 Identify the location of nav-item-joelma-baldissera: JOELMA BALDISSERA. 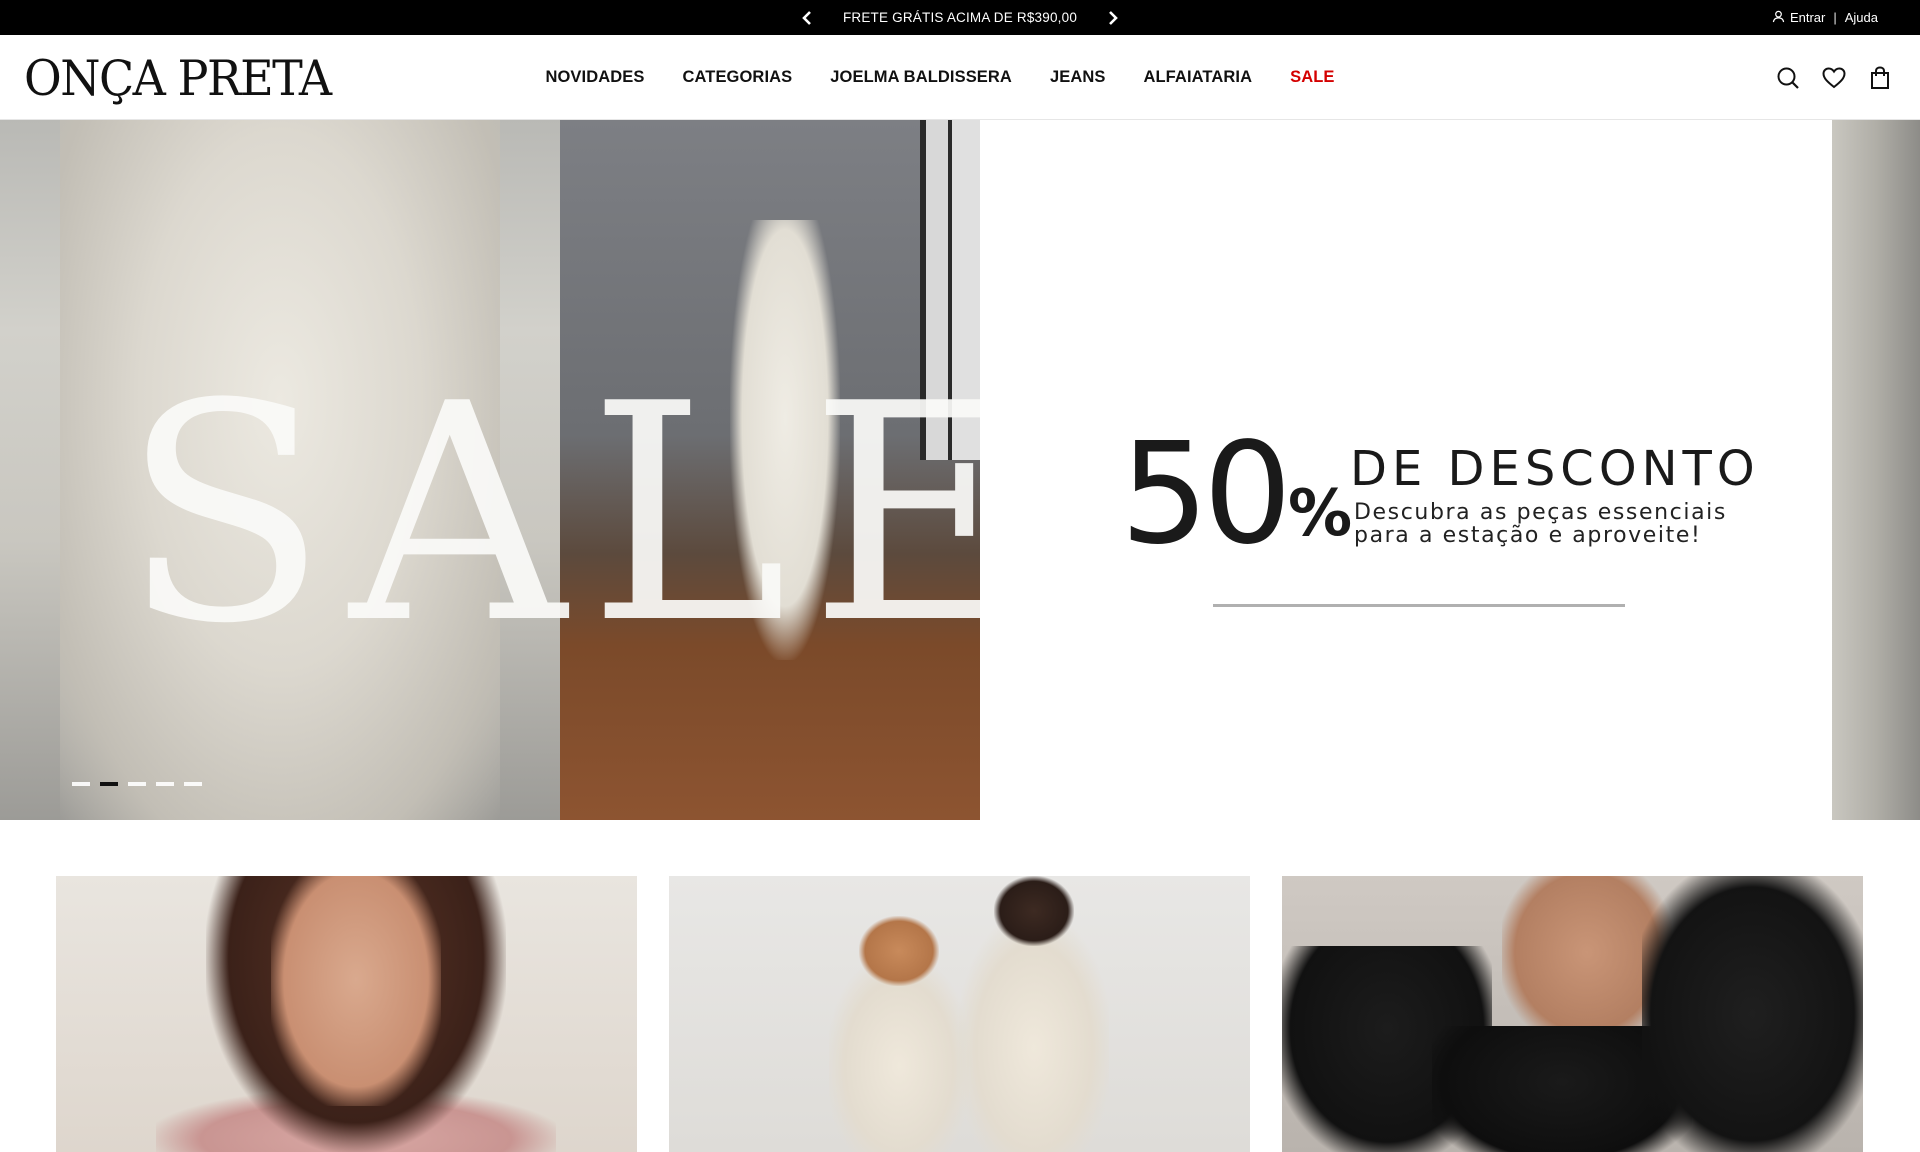
(921, 77).